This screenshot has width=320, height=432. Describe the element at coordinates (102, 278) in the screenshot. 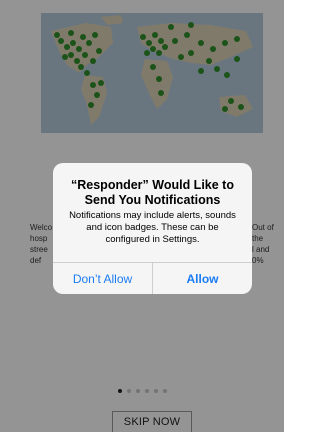

I see `dont-allow-button: Don’t Allow` at that location.